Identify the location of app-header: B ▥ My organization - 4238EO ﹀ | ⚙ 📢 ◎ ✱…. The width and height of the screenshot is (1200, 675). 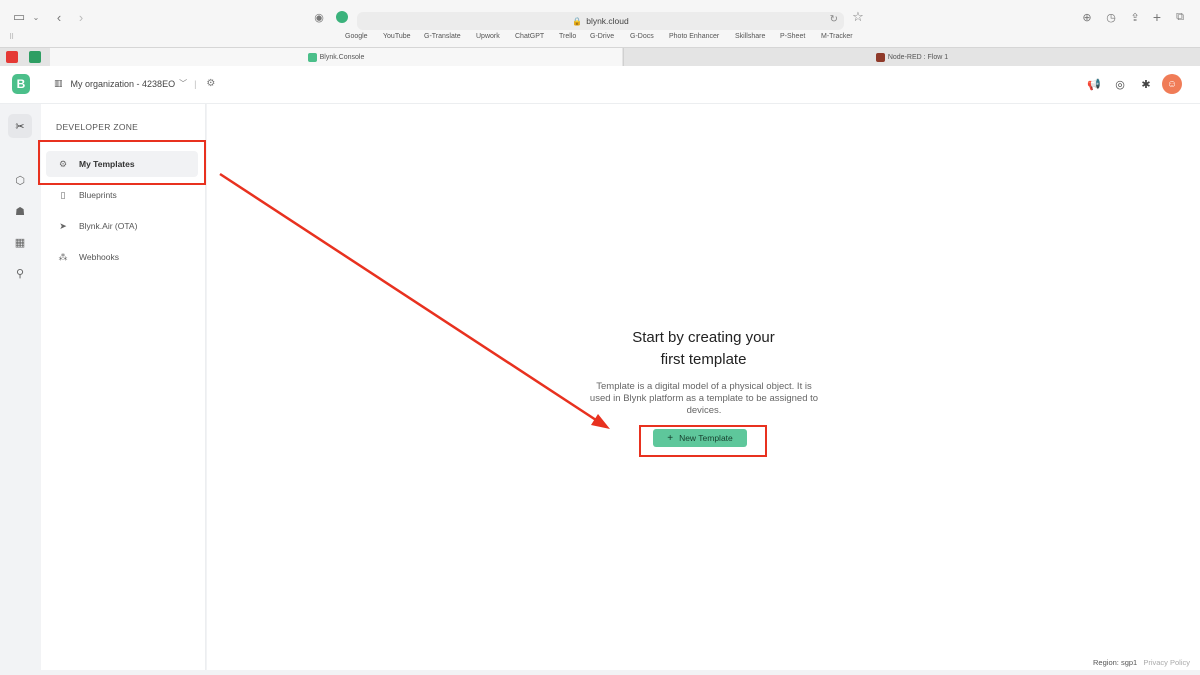
(600, 85).